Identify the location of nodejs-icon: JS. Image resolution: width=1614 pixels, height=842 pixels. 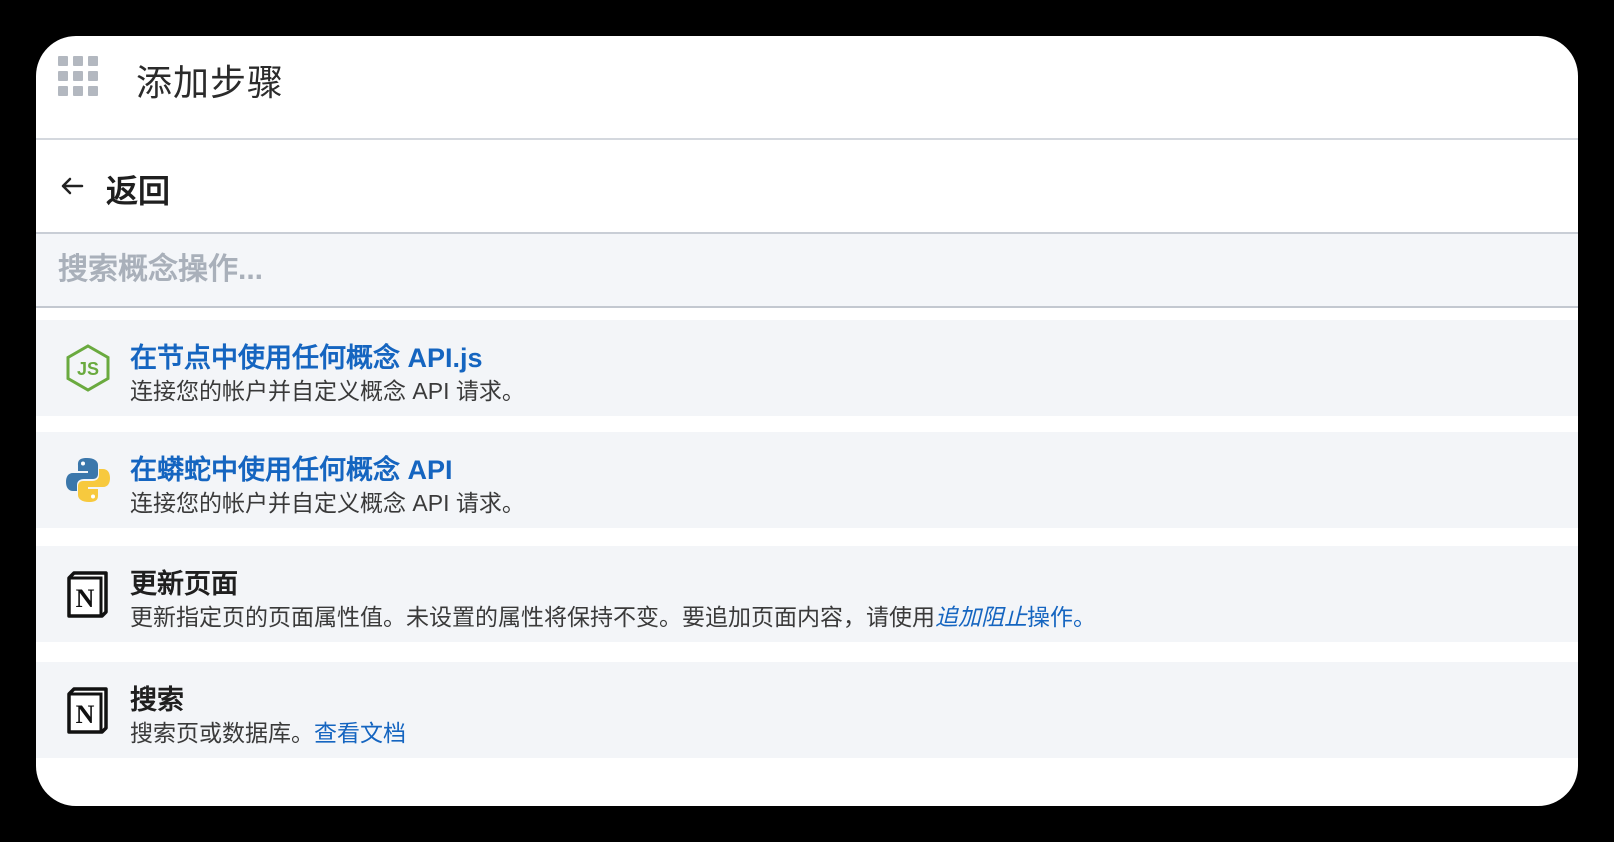
(88, 368).